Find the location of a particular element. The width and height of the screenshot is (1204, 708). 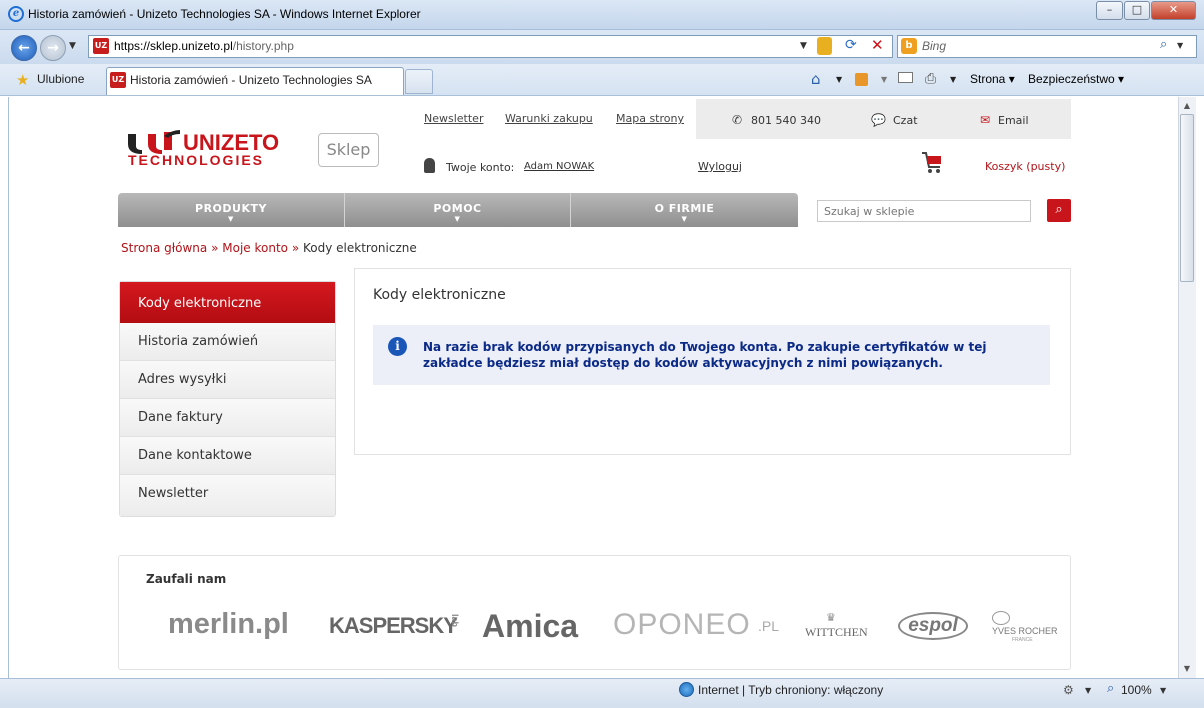

brand-logo-kaspersky: KASPERSKY is located at coordinates (393, 626).